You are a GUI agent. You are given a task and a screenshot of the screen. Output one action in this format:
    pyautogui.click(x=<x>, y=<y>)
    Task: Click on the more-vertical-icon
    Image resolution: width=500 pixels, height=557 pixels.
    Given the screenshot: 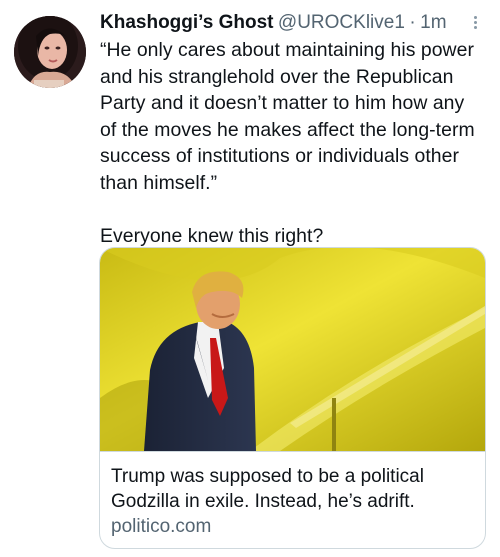 What is the action you would take?
    pyautogui.click(x=475, y=25)
    